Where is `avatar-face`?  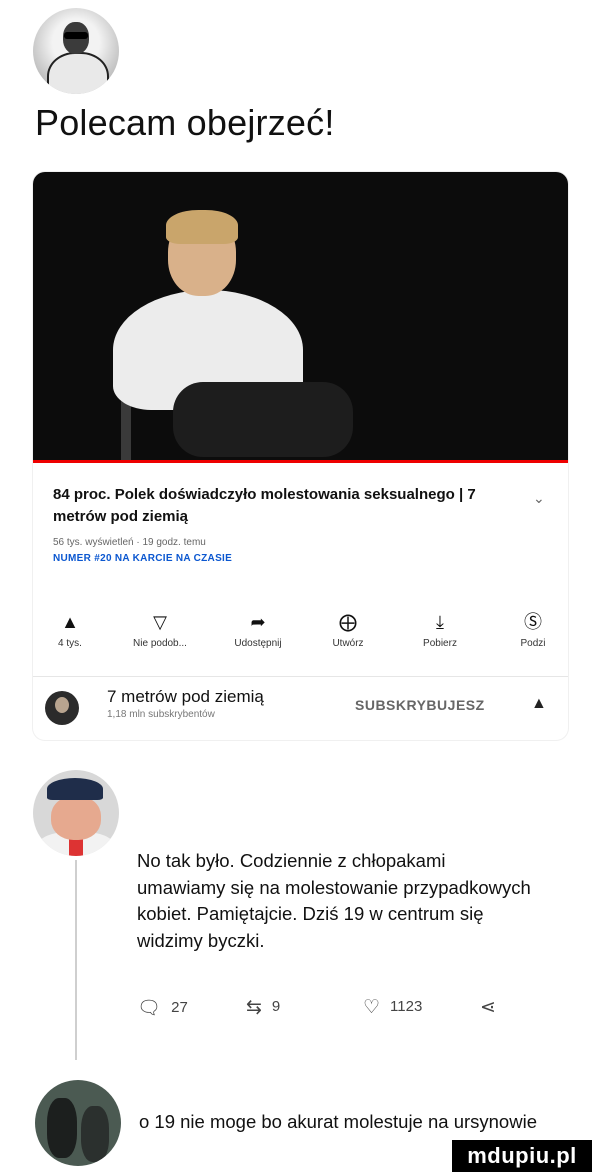 avatar-face is located at coordinates (76, 818).